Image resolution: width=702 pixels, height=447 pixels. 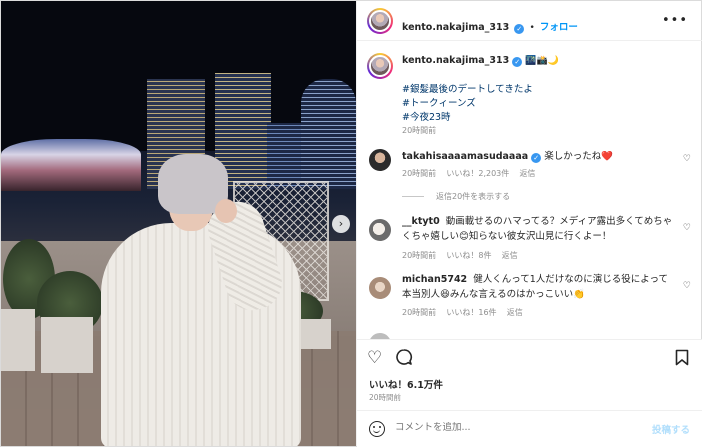 What do you see at coordinates (341, 224) in the screenshot?
I see `next-photo-button: ›` at bounding box center [341, 224].